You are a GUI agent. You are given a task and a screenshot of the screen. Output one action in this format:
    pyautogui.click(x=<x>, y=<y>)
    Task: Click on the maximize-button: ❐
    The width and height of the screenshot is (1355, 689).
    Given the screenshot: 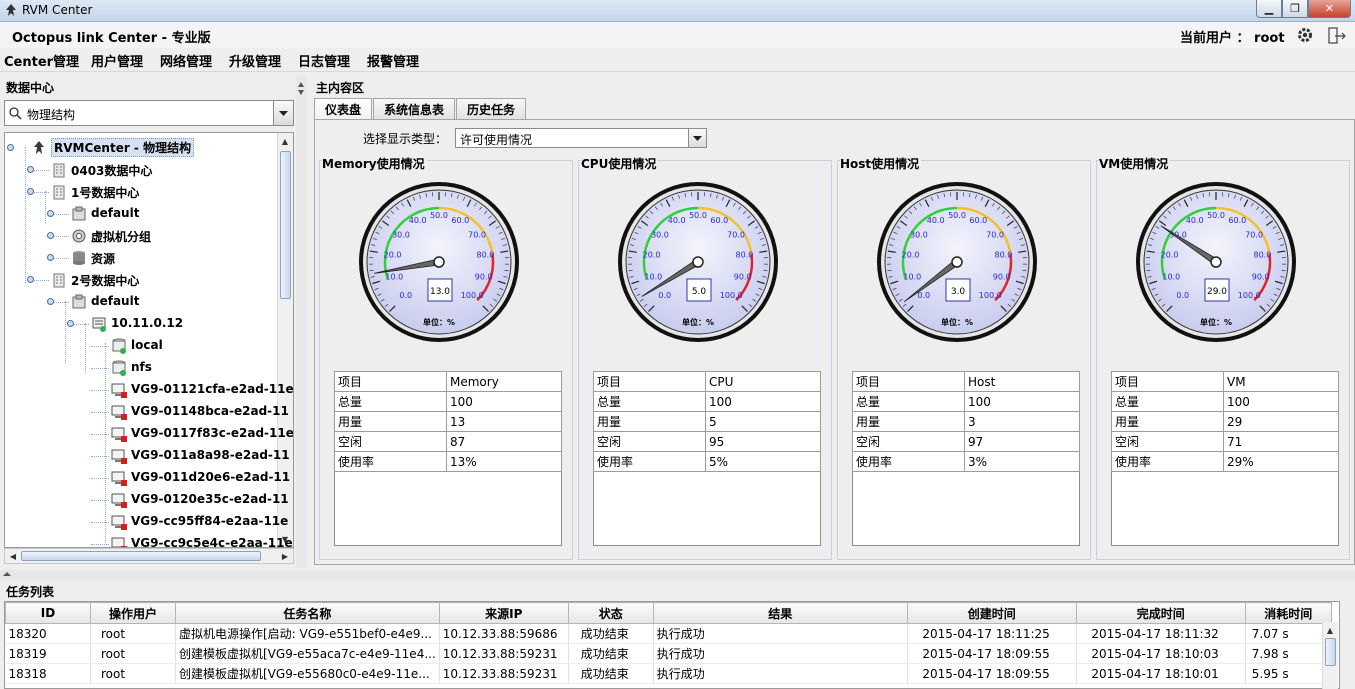 What is the action you would take?
    pyautogui.click(x=1295, y=9)
    